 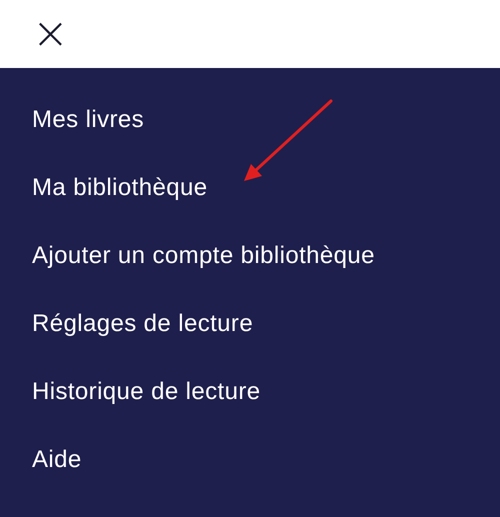 I want to click on menu-item: Ajouter un compte bibliothèque, so click(x=191, y=256).